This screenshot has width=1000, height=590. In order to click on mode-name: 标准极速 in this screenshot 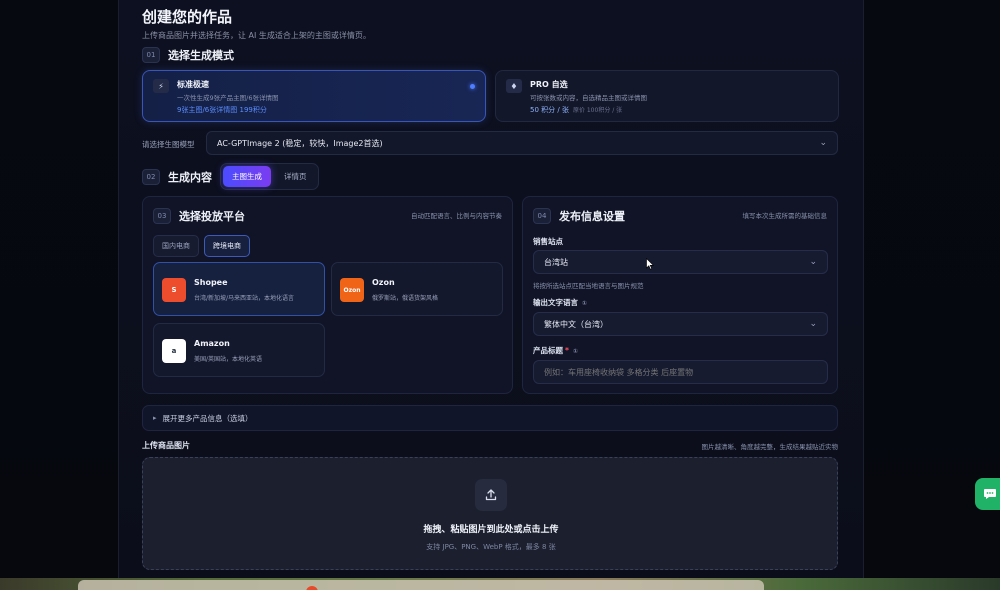, I will do `click(193, 84)`.